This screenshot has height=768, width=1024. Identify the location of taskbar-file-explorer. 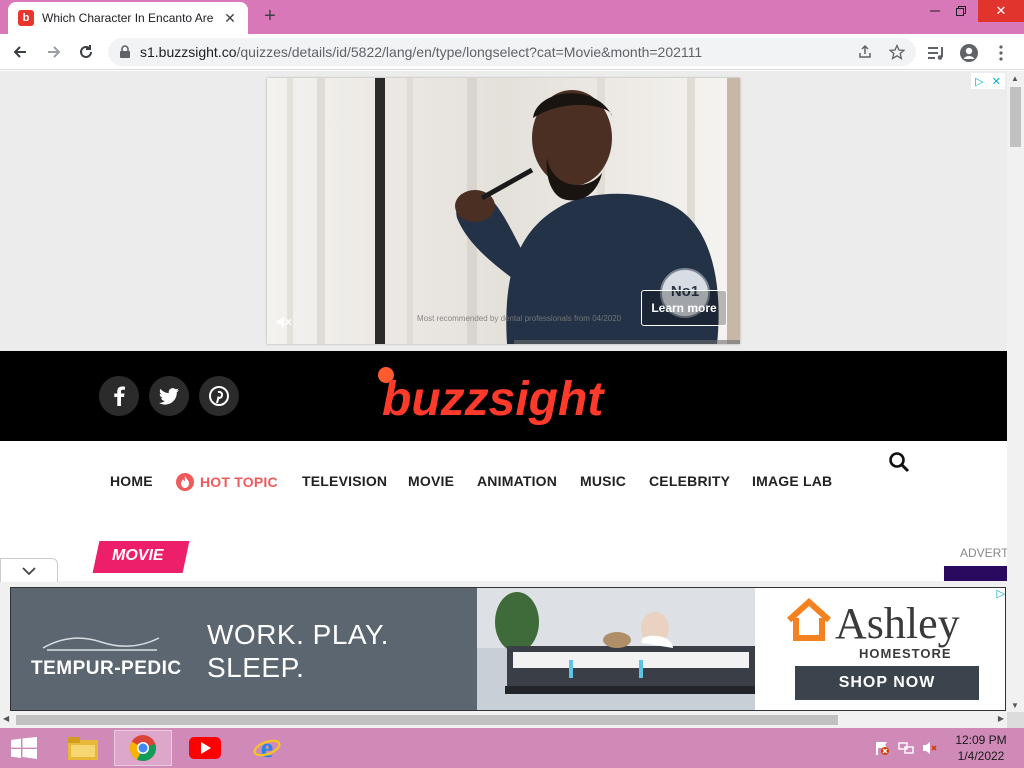
(83, 748).